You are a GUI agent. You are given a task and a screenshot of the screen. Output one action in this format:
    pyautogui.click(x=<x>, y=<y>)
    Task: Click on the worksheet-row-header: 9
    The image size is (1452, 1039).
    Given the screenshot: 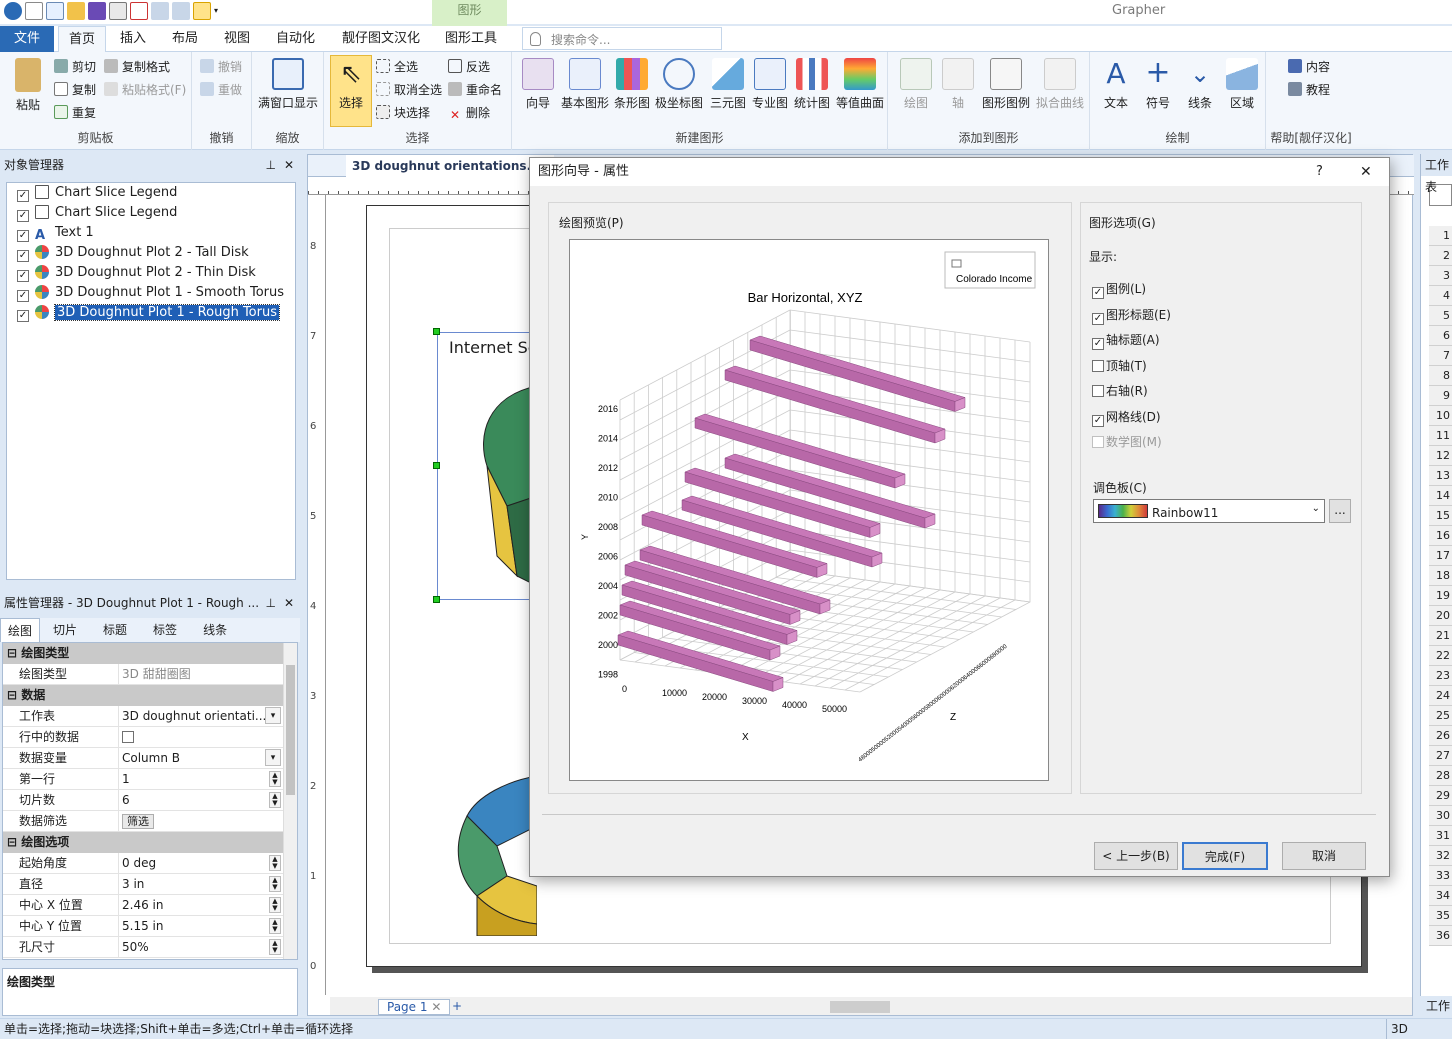 What is the action you would take?
    pyautogui.click(x=1440, y=396)
    